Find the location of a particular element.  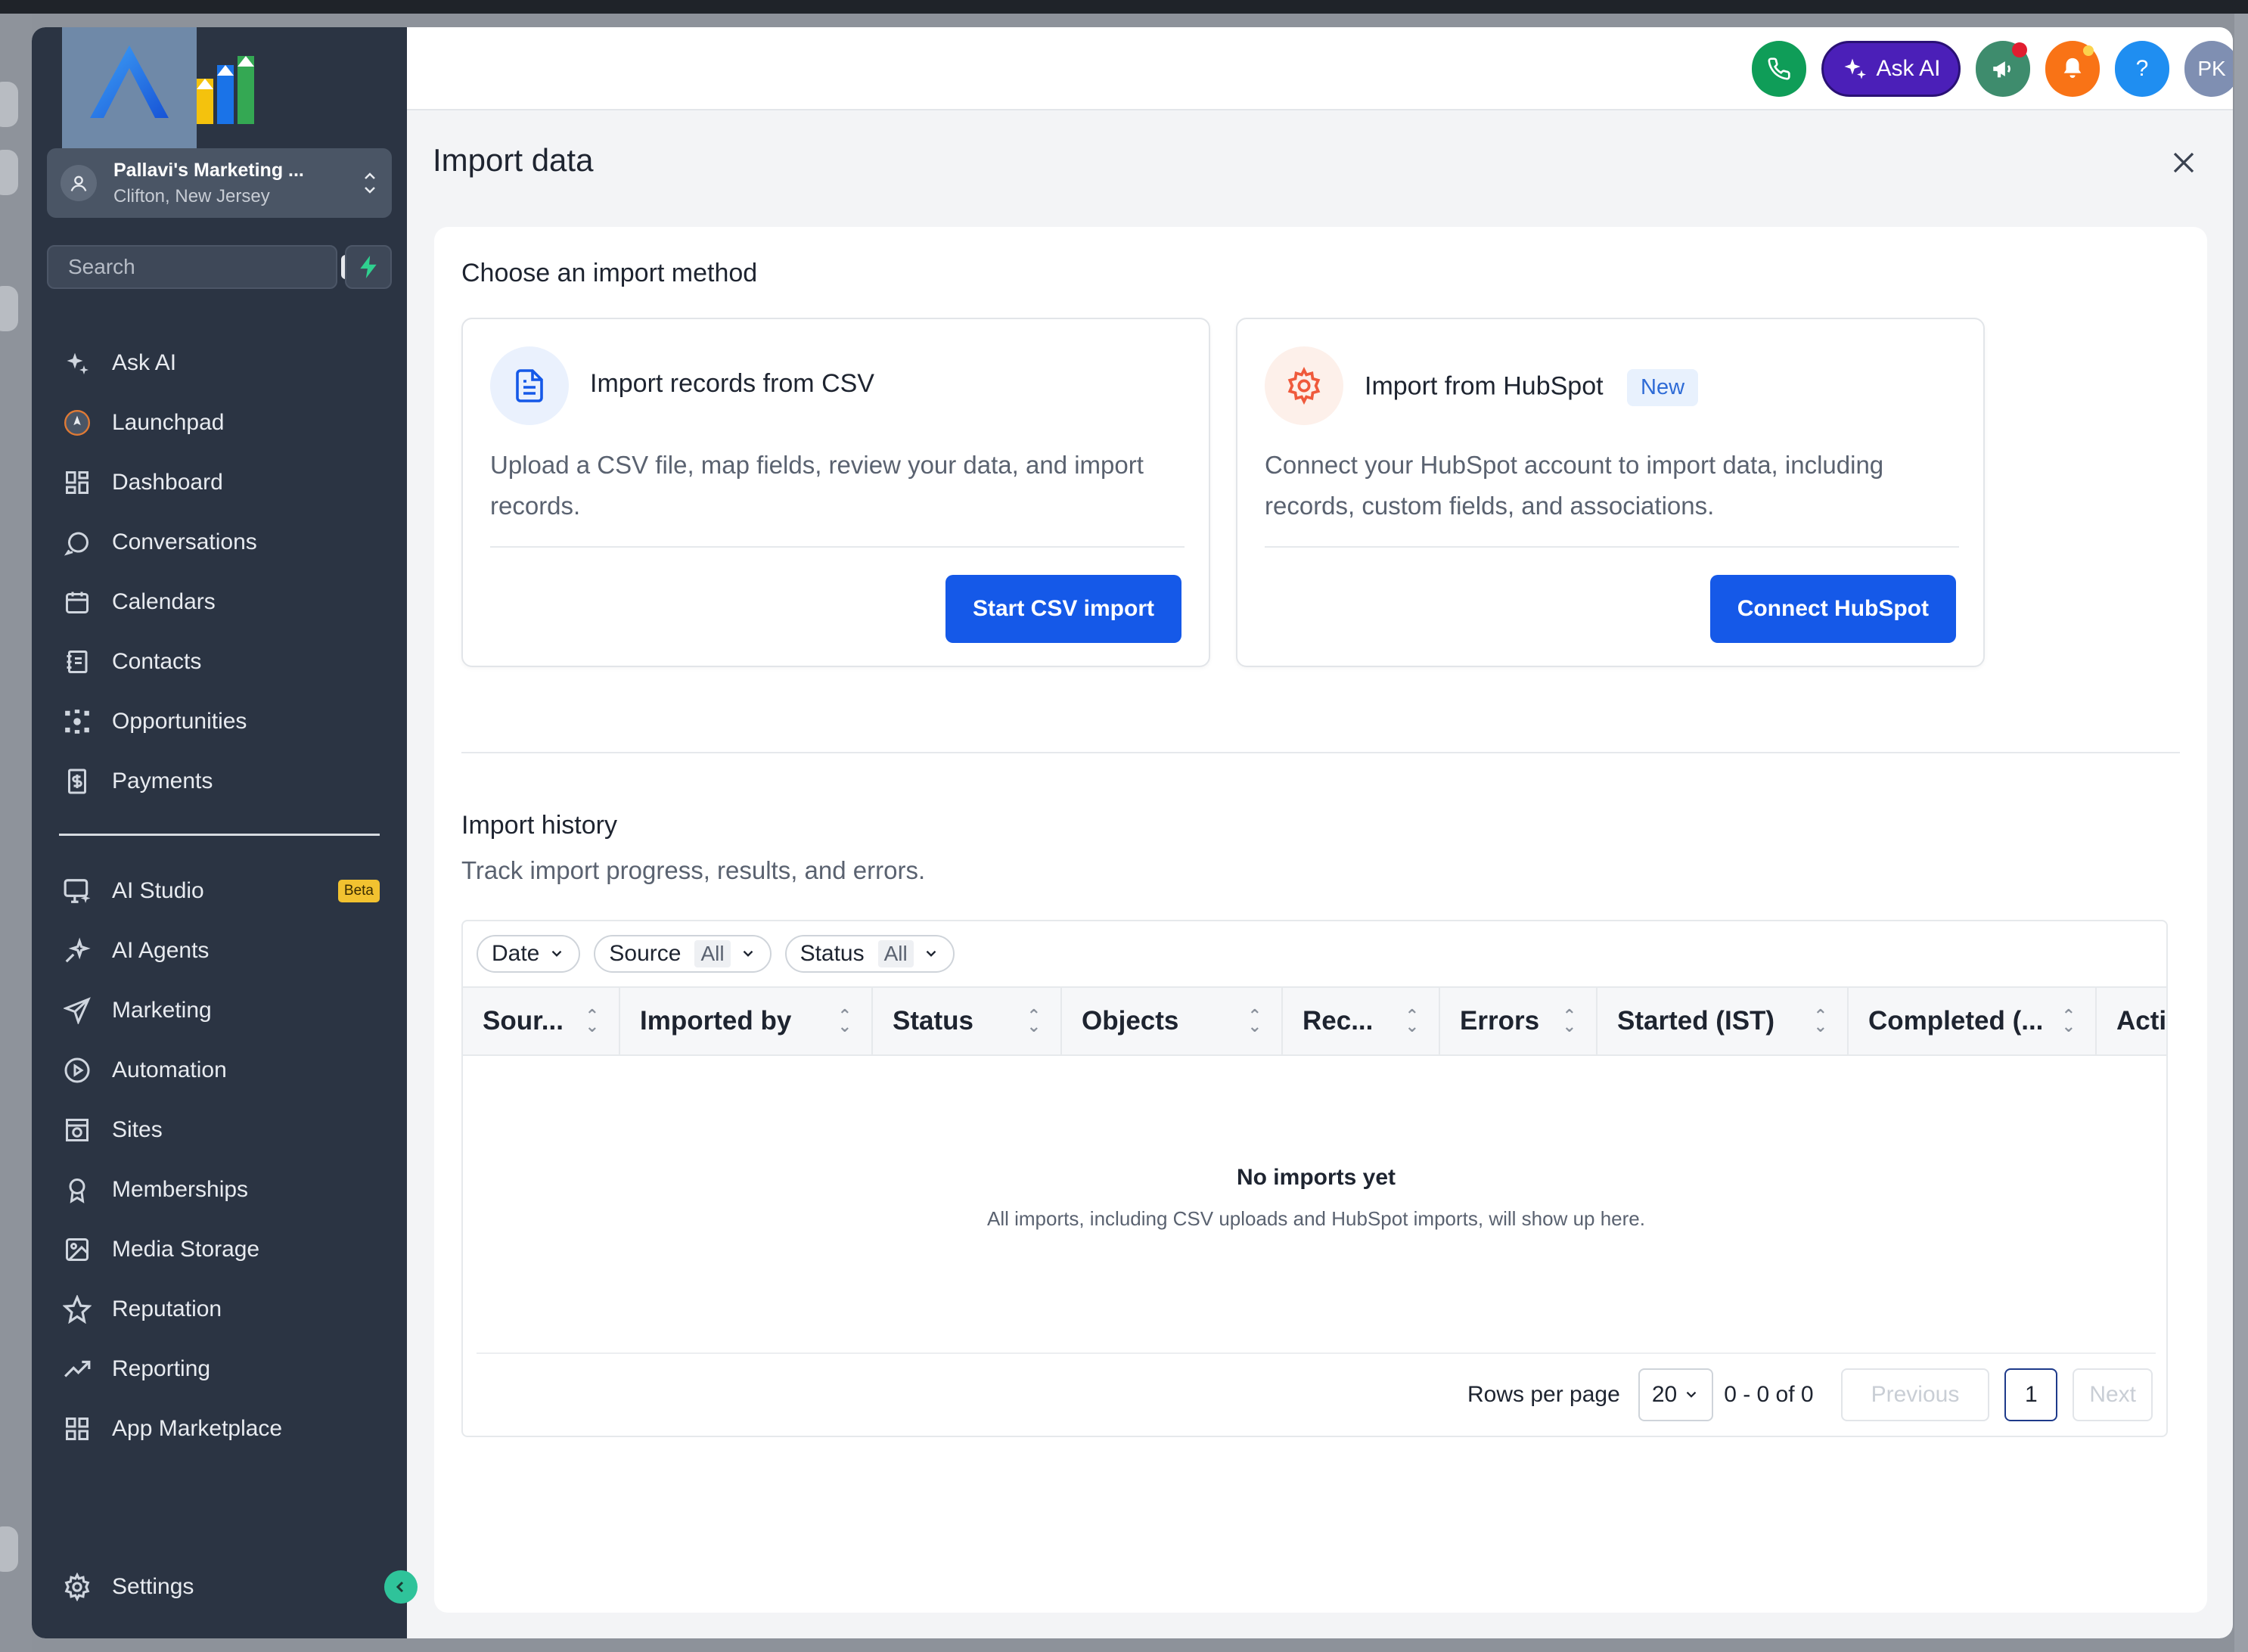

search-input is located at coordinates (204, 267).